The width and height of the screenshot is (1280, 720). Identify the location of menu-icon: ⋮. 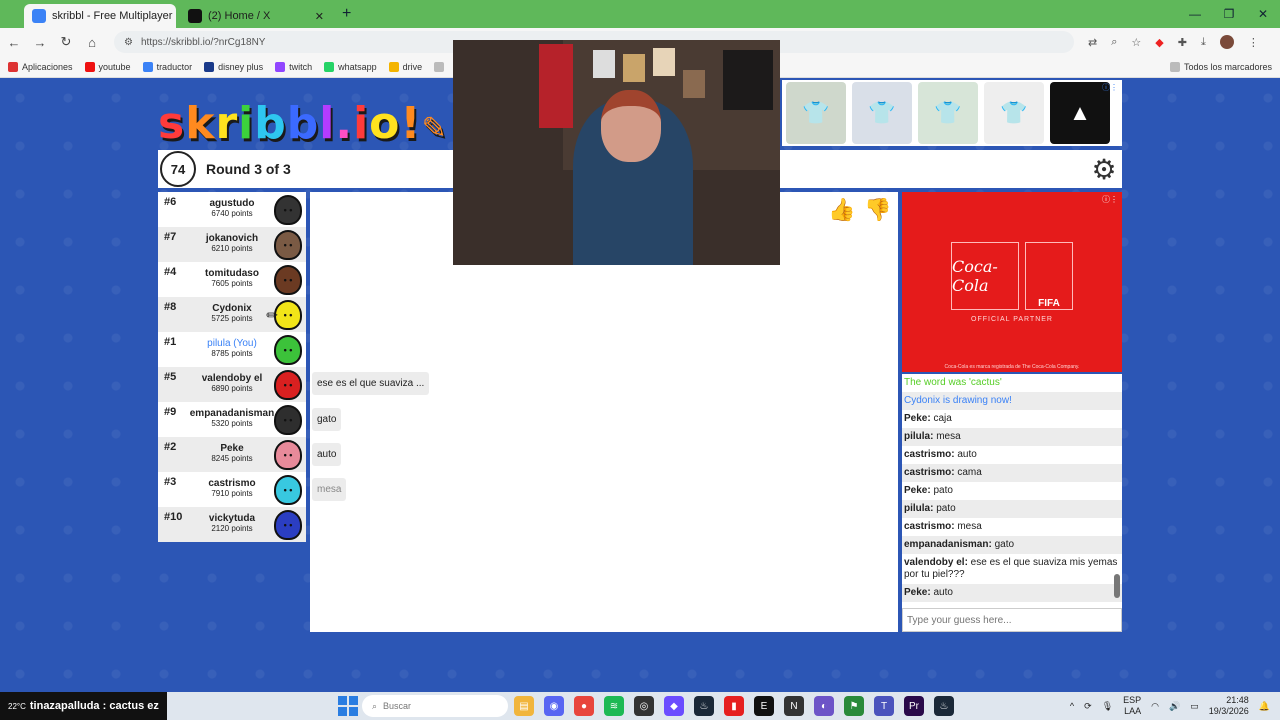
(1253, 42).